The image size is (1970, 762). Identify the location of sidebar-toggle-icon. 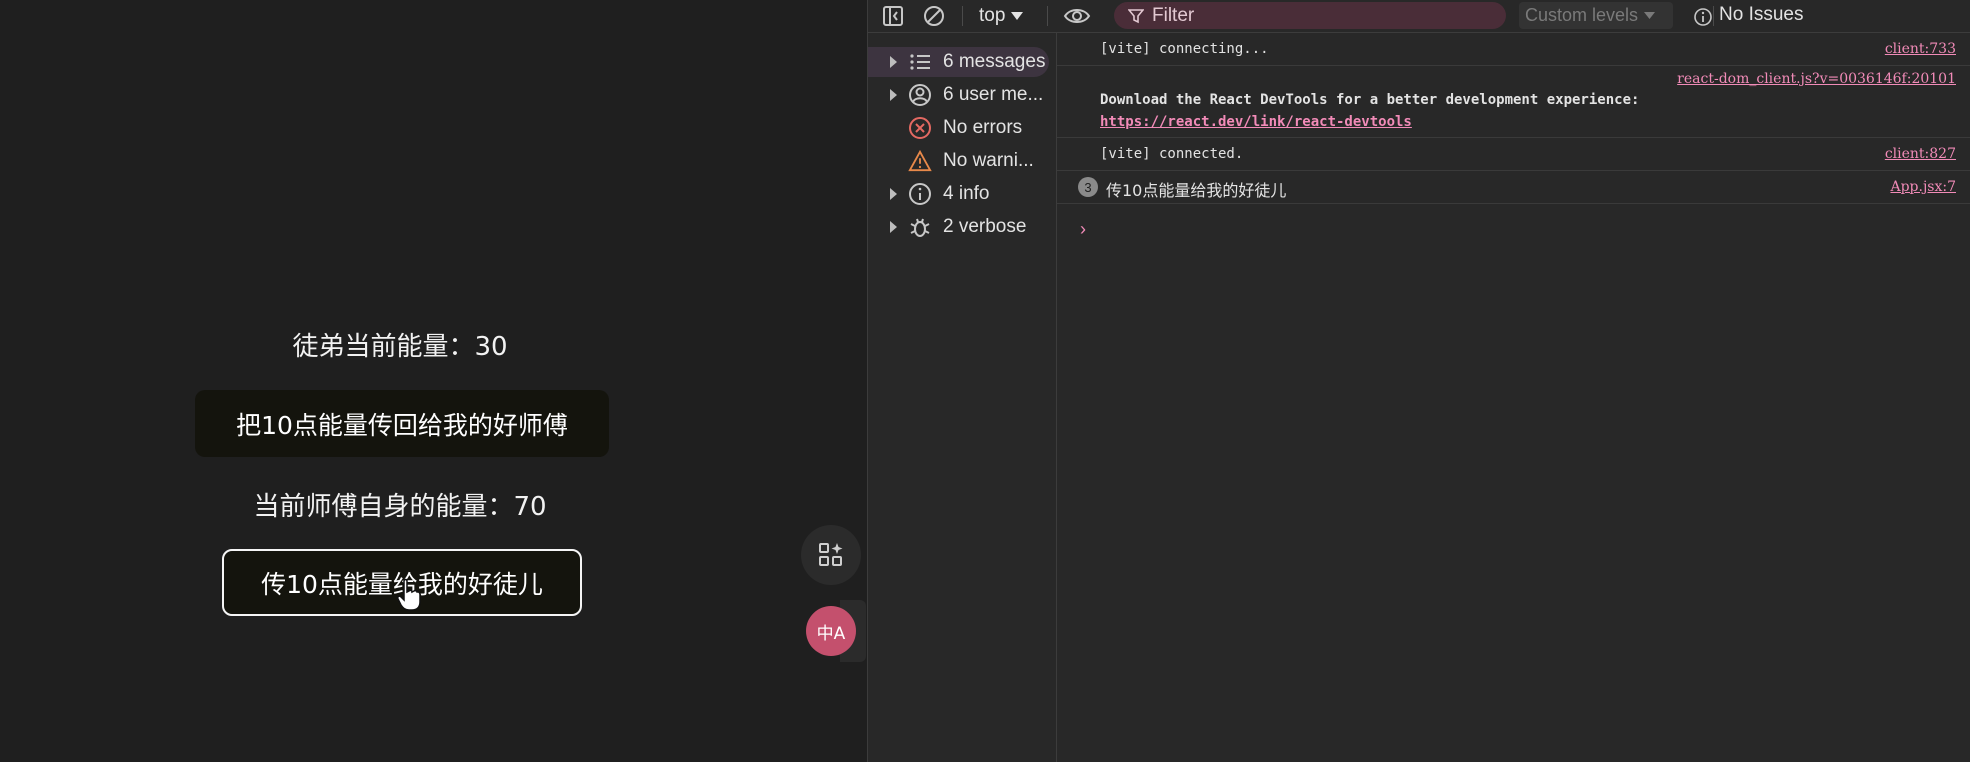
(893, 16).